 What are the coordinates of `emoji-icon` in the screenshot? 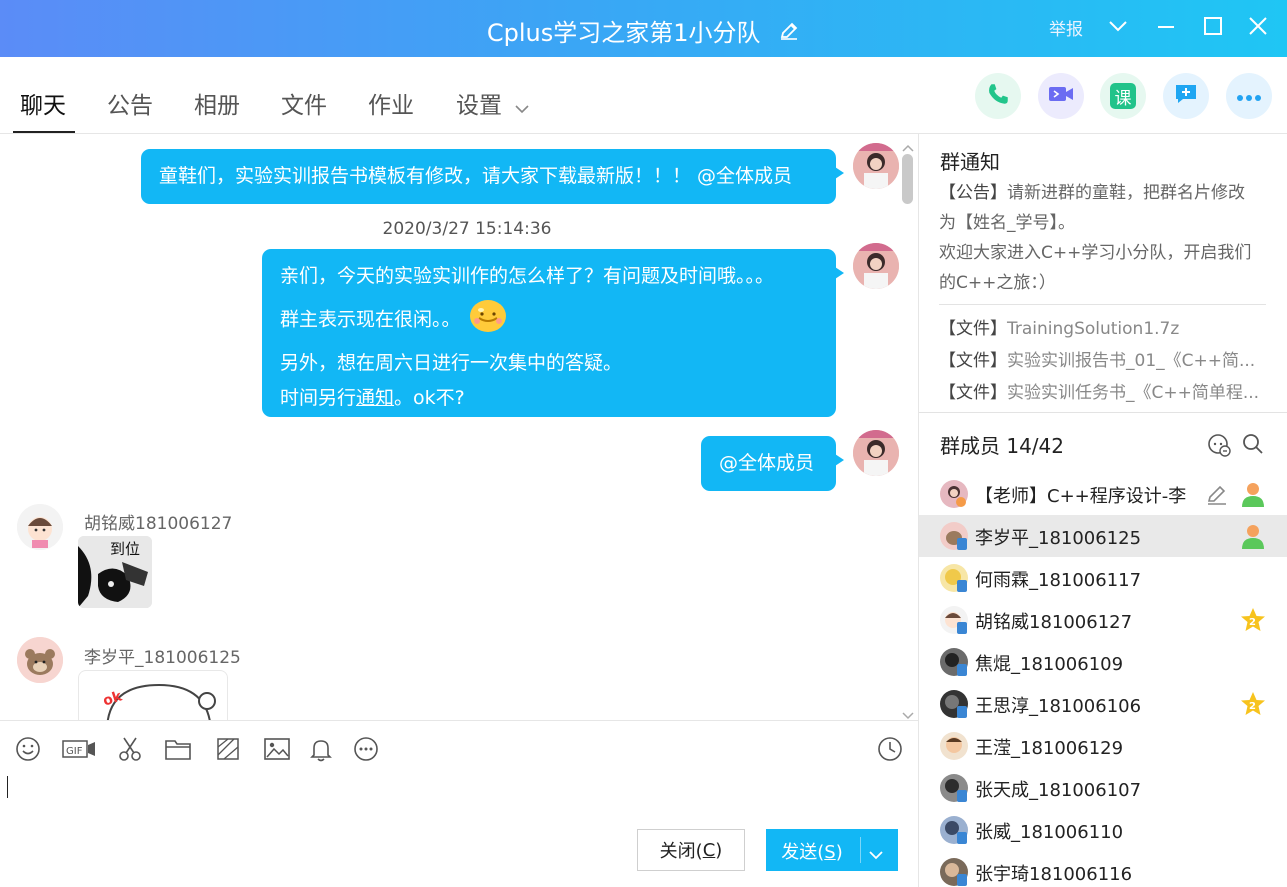 It's located at (28, 749).